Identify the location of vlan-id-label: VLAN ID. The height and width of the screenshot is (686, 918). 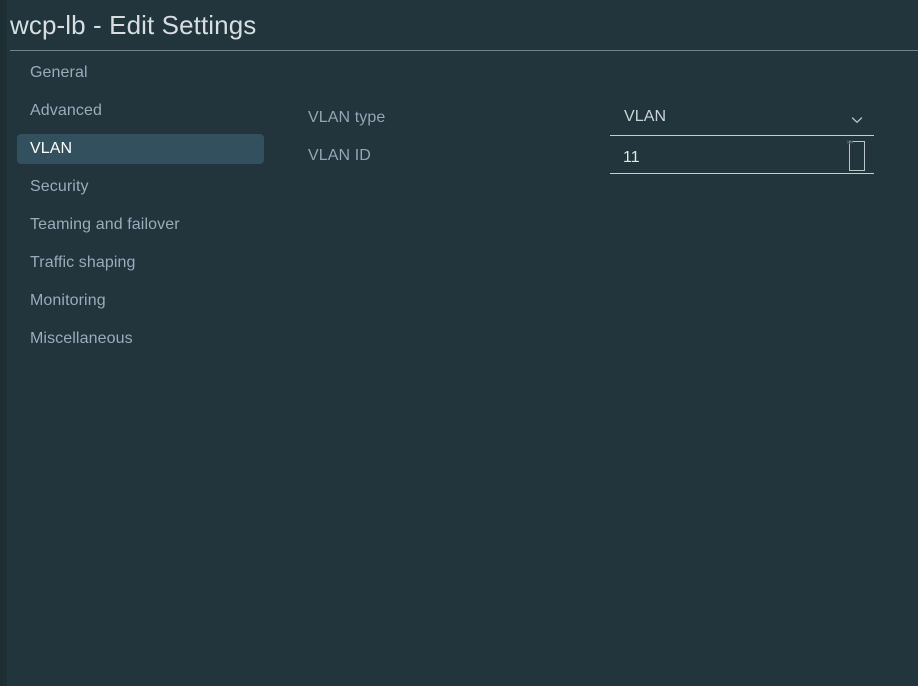
(339, 155).